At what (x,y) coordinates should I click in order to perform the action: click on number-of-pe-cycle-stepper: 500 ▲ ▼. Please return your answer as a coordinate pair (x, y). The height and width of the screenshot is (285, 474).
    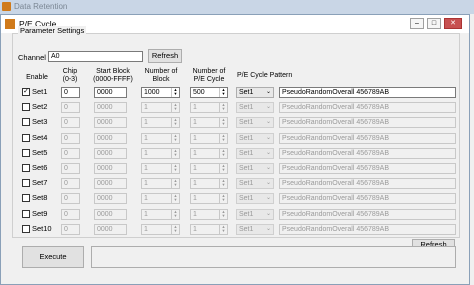
    Looking at the image, I should click on (209, 92).